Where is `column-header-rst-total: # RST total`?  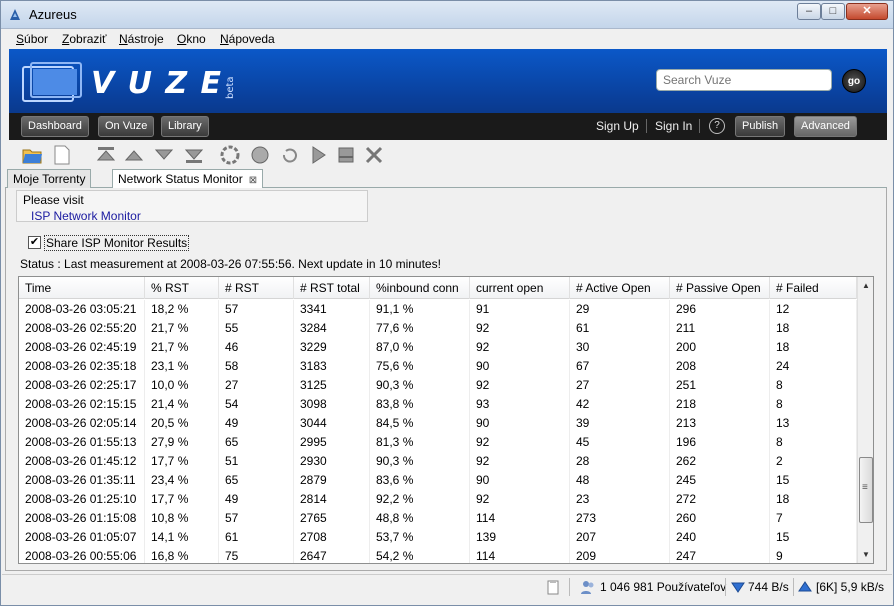
column-header-rst-total: # RST total is located at coordinates (332, 288).